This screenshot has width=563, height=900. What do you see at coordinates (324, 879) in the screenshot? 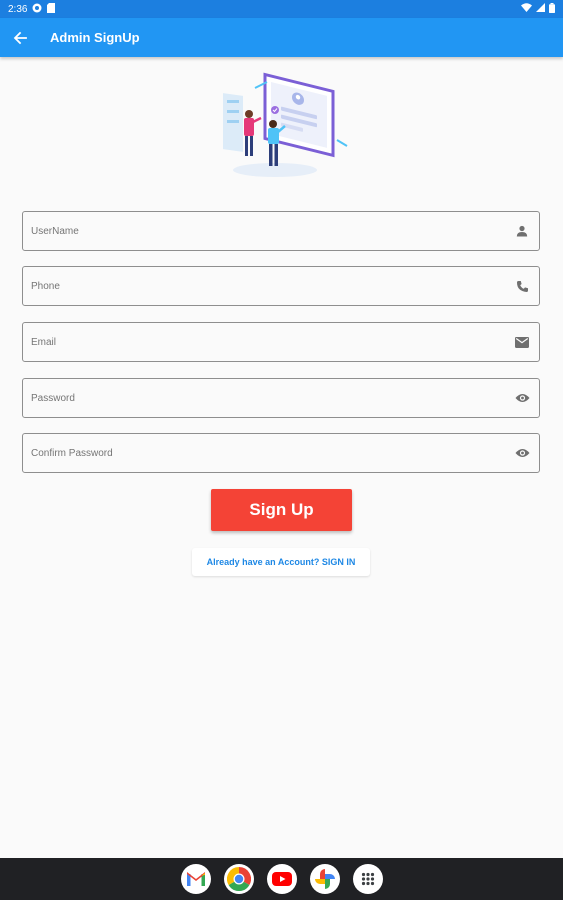
I see `photos-icon` at bounding box center [324, 879].